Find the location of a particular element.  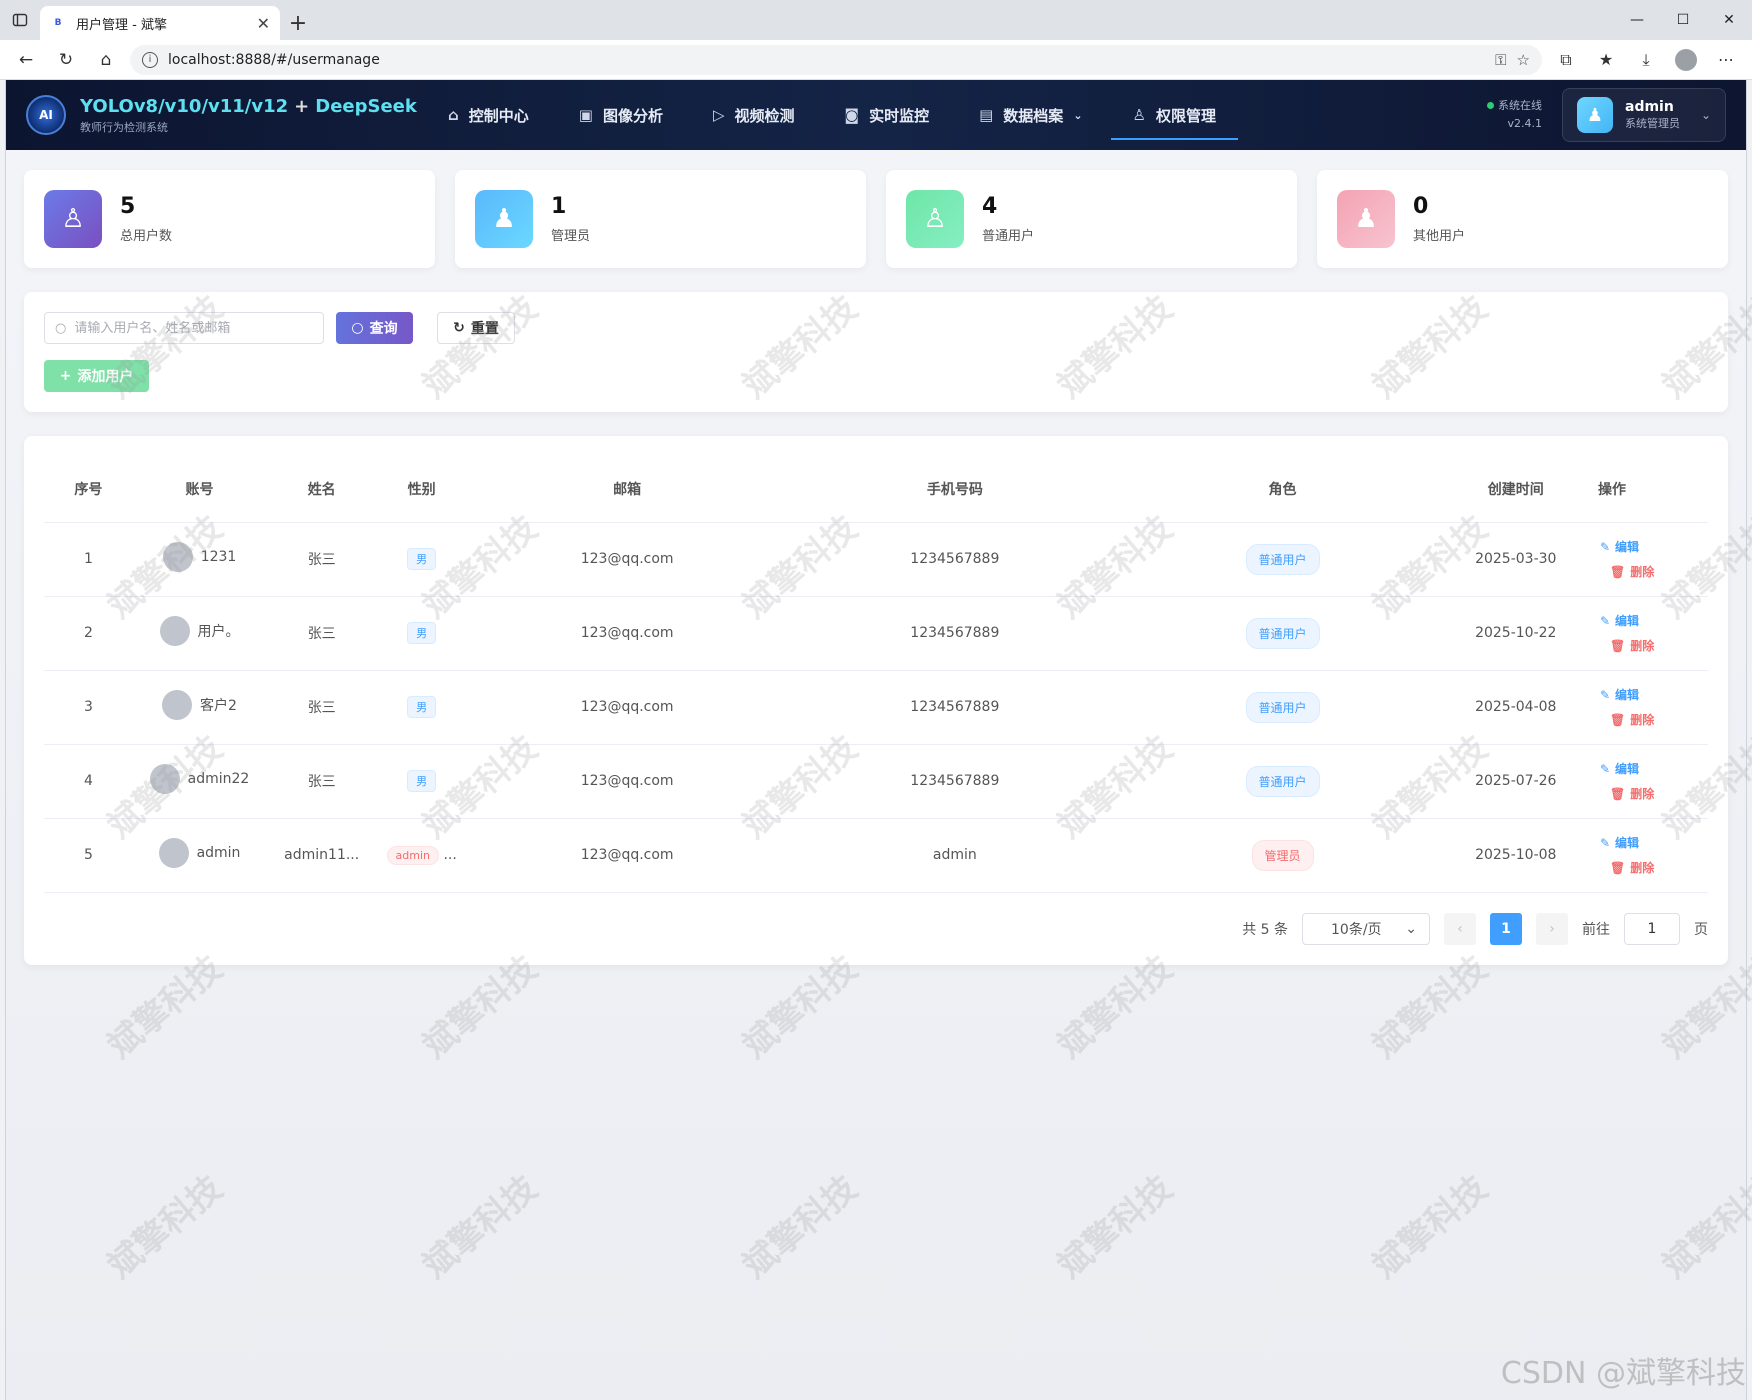

user-menu: ♟ admin 系统管理员 ⌄ is located at coordinates (1644, 115).